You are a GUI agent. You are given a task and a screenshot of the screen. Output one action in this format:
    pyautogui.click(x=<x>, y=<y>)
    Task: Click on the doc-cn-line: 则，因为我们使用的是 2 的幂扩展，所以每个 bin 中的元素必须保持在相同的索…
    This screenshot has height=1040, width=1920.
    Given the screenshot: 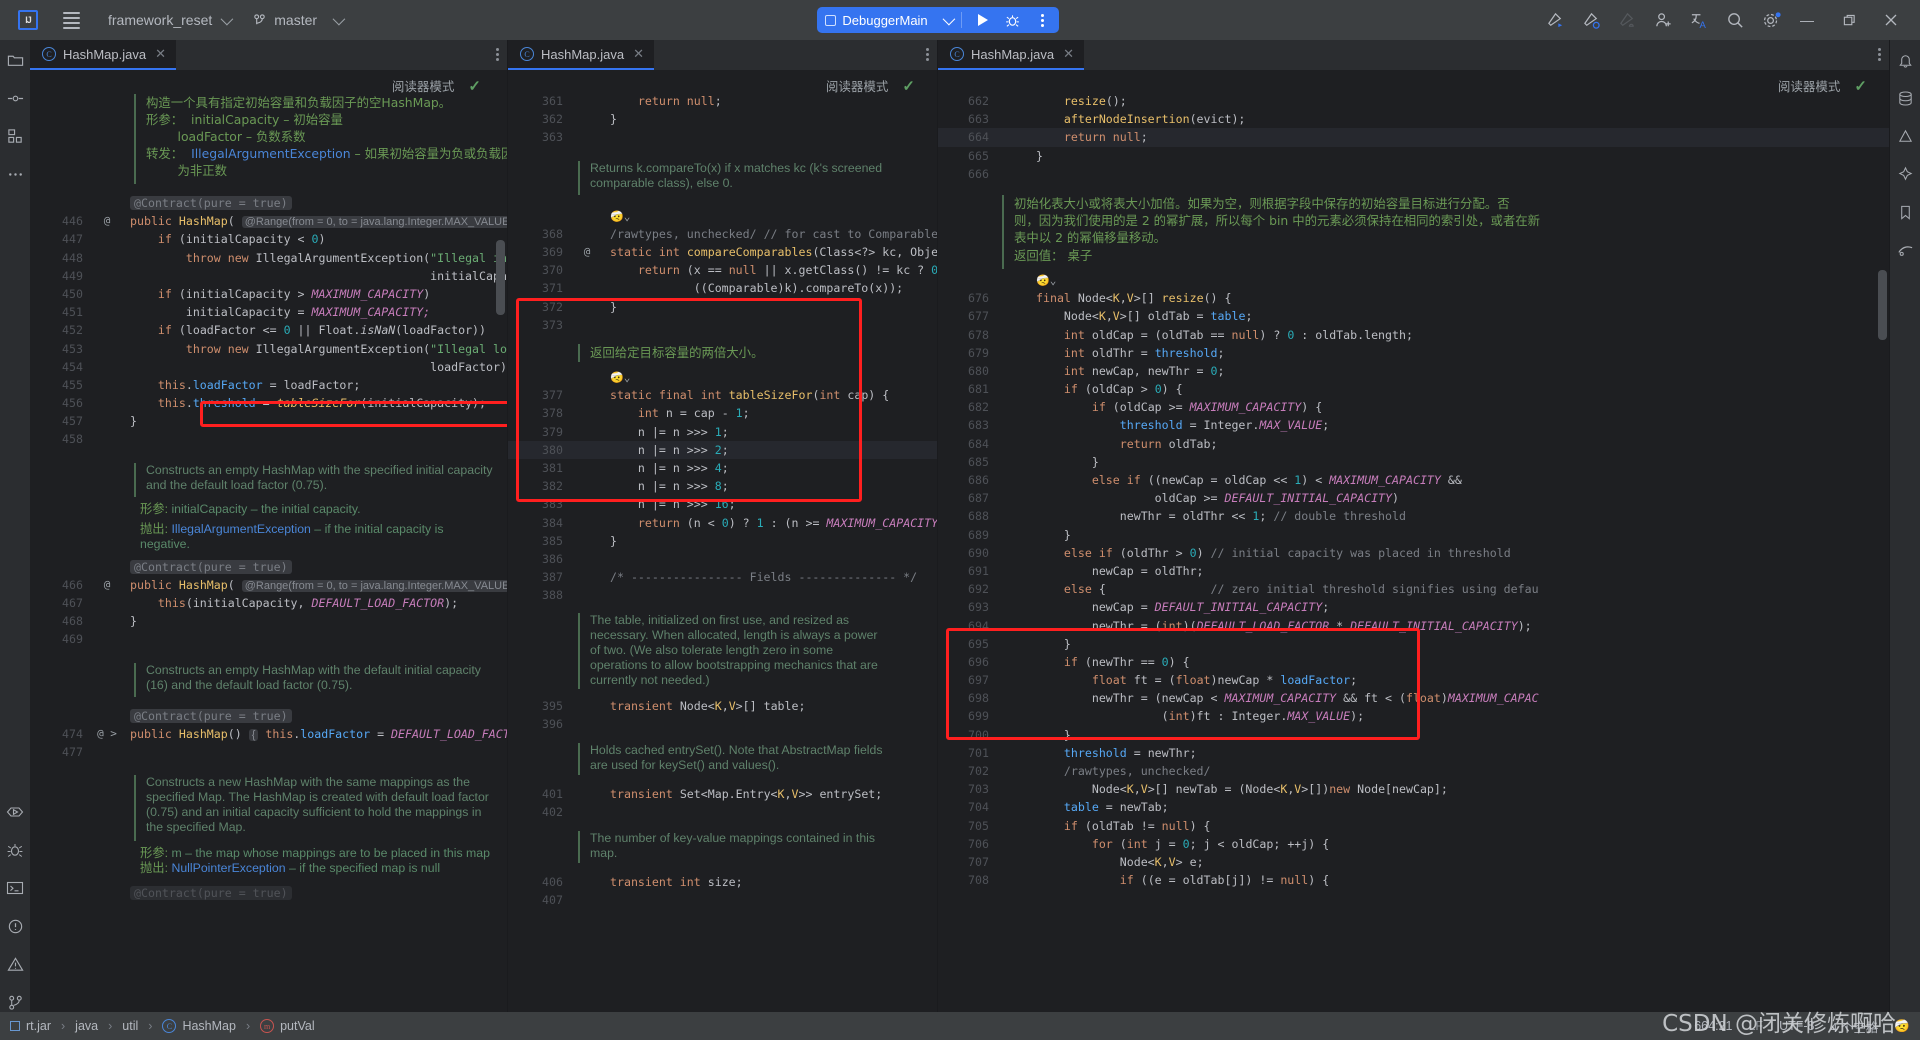 What is the action you would take?
    pyautogui.click(x=1277, y=220)
    